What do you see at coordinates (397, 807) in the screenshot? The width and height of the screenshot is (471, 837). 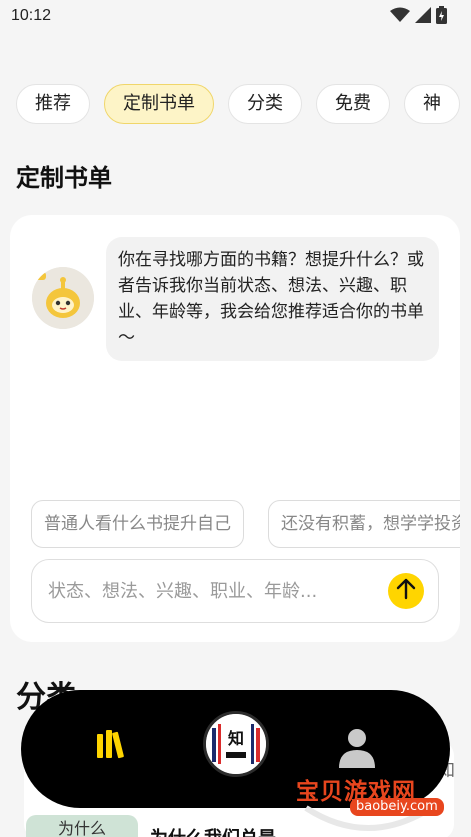 I see `watermark-sub-text: baobeiy.com` at bounding box center [397, 807].